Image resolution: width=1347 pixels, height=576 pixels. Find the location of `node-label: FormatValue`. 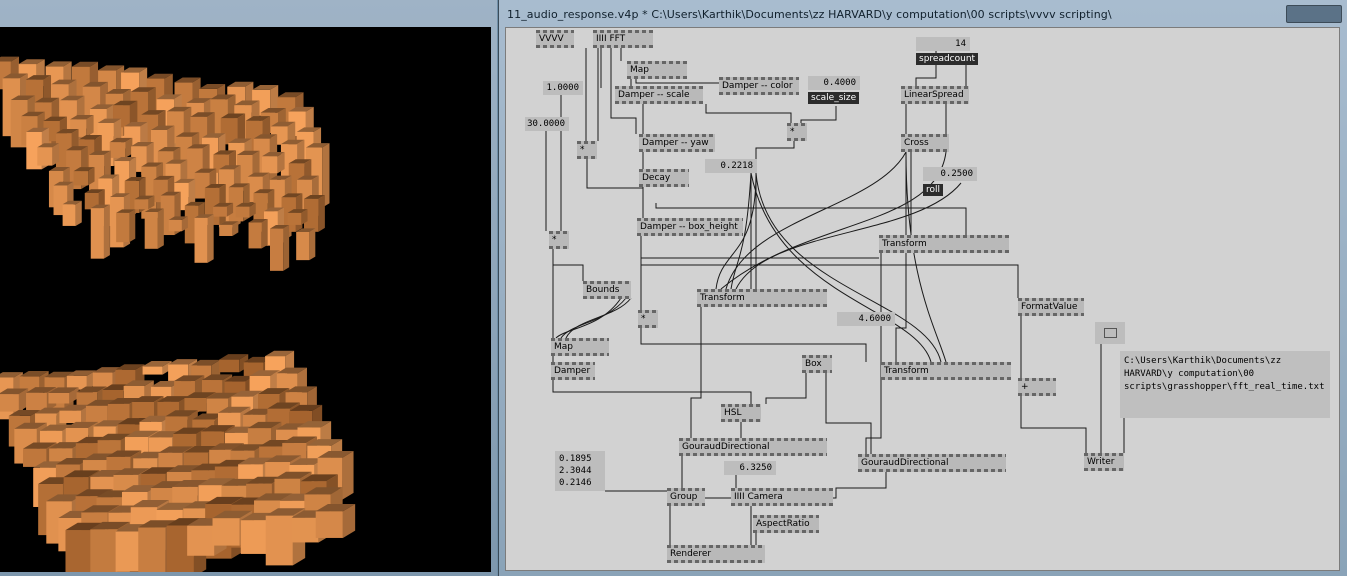

node-label: FormatValue is located at coordinates (1049, 307).